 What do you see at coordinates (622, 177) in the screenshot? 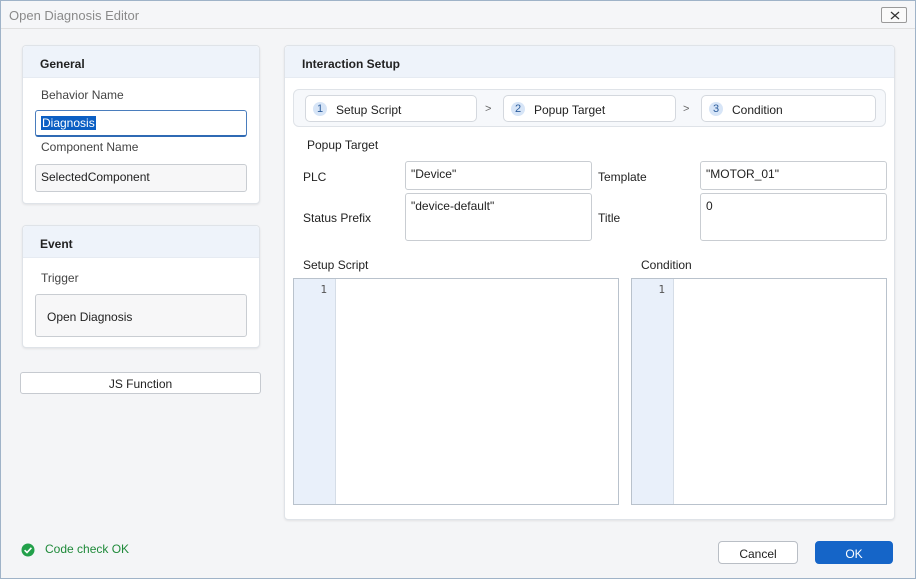
I see `template-label: Template` at bounding box center [622, 177].